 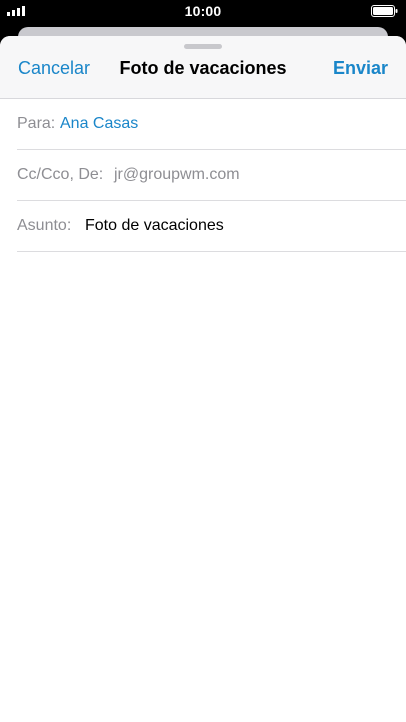 What do you see at coordinates (384, 11) in the screenshot?
I see `battery-full-icon` at bounding box center [384, 11].